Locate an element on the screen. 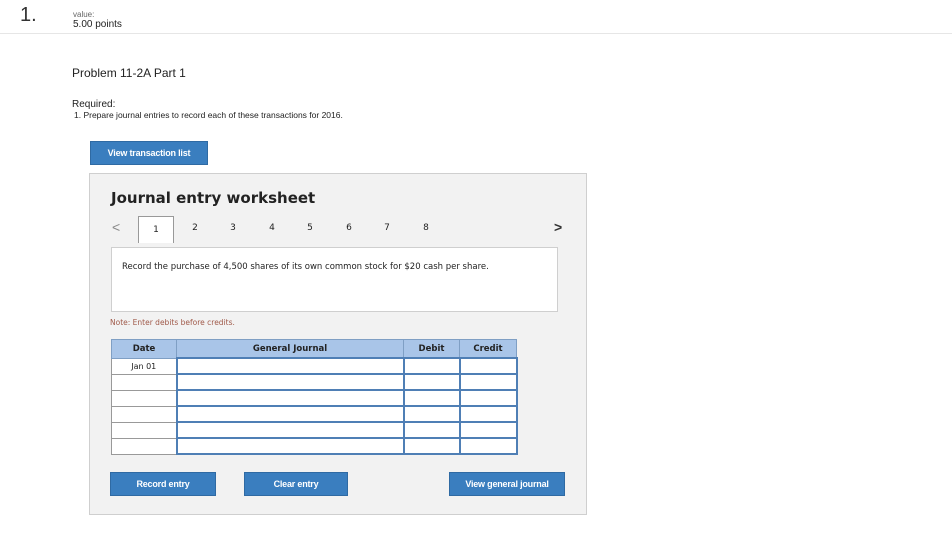  date-cell: Jan 01 is located at coordinates (144, 366).